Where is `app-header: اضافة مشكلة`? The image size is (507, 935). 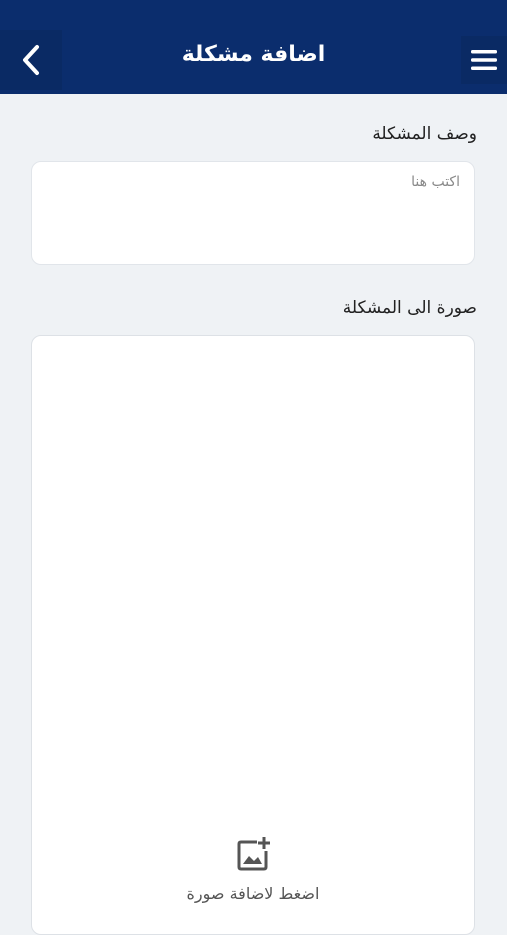
app-header: اضافة مشكلة is located at coordinates (253, 47).